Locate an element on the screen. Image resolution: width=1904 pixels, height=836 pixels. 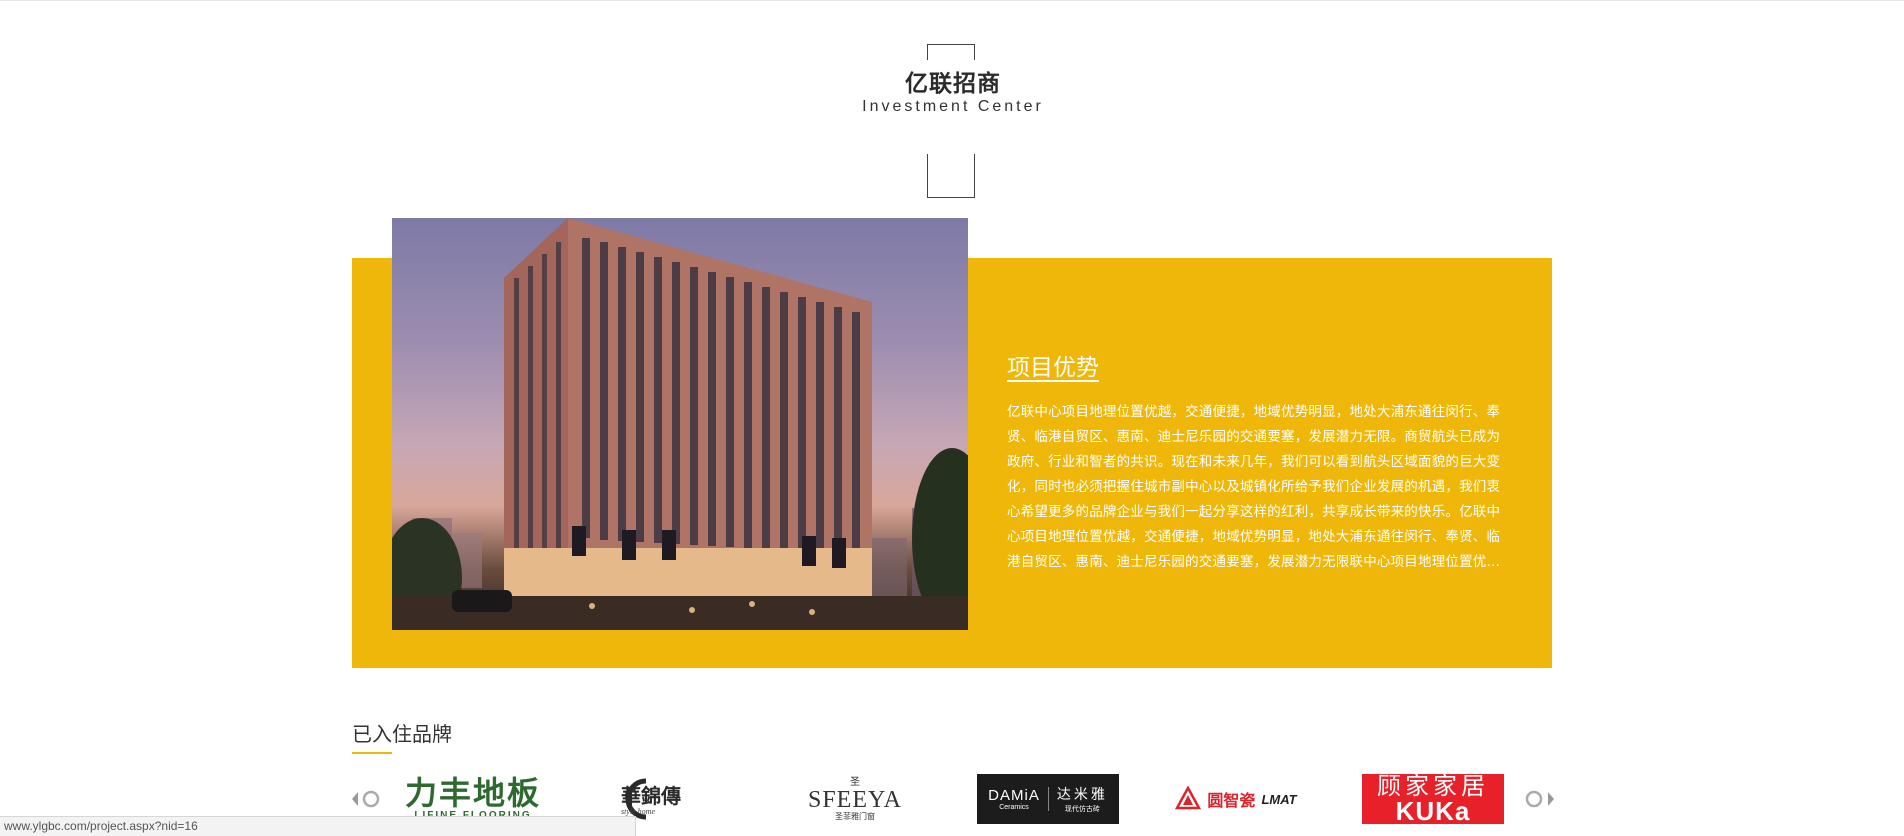
brand-name-en: KUKa is located at coordinates (1433, 810).